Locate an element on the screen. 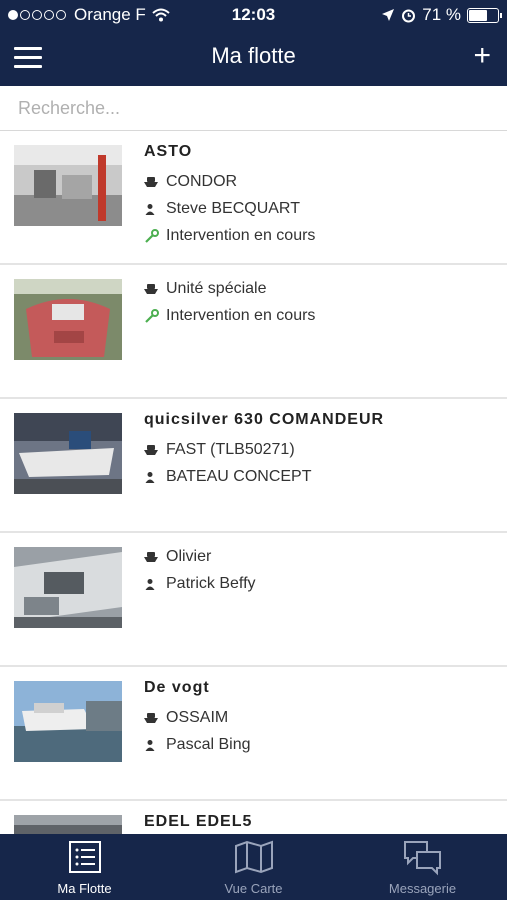 This screenshot has width=507, height=900. boat-model-line: OSSAIM is located at coordinates (321, 717).